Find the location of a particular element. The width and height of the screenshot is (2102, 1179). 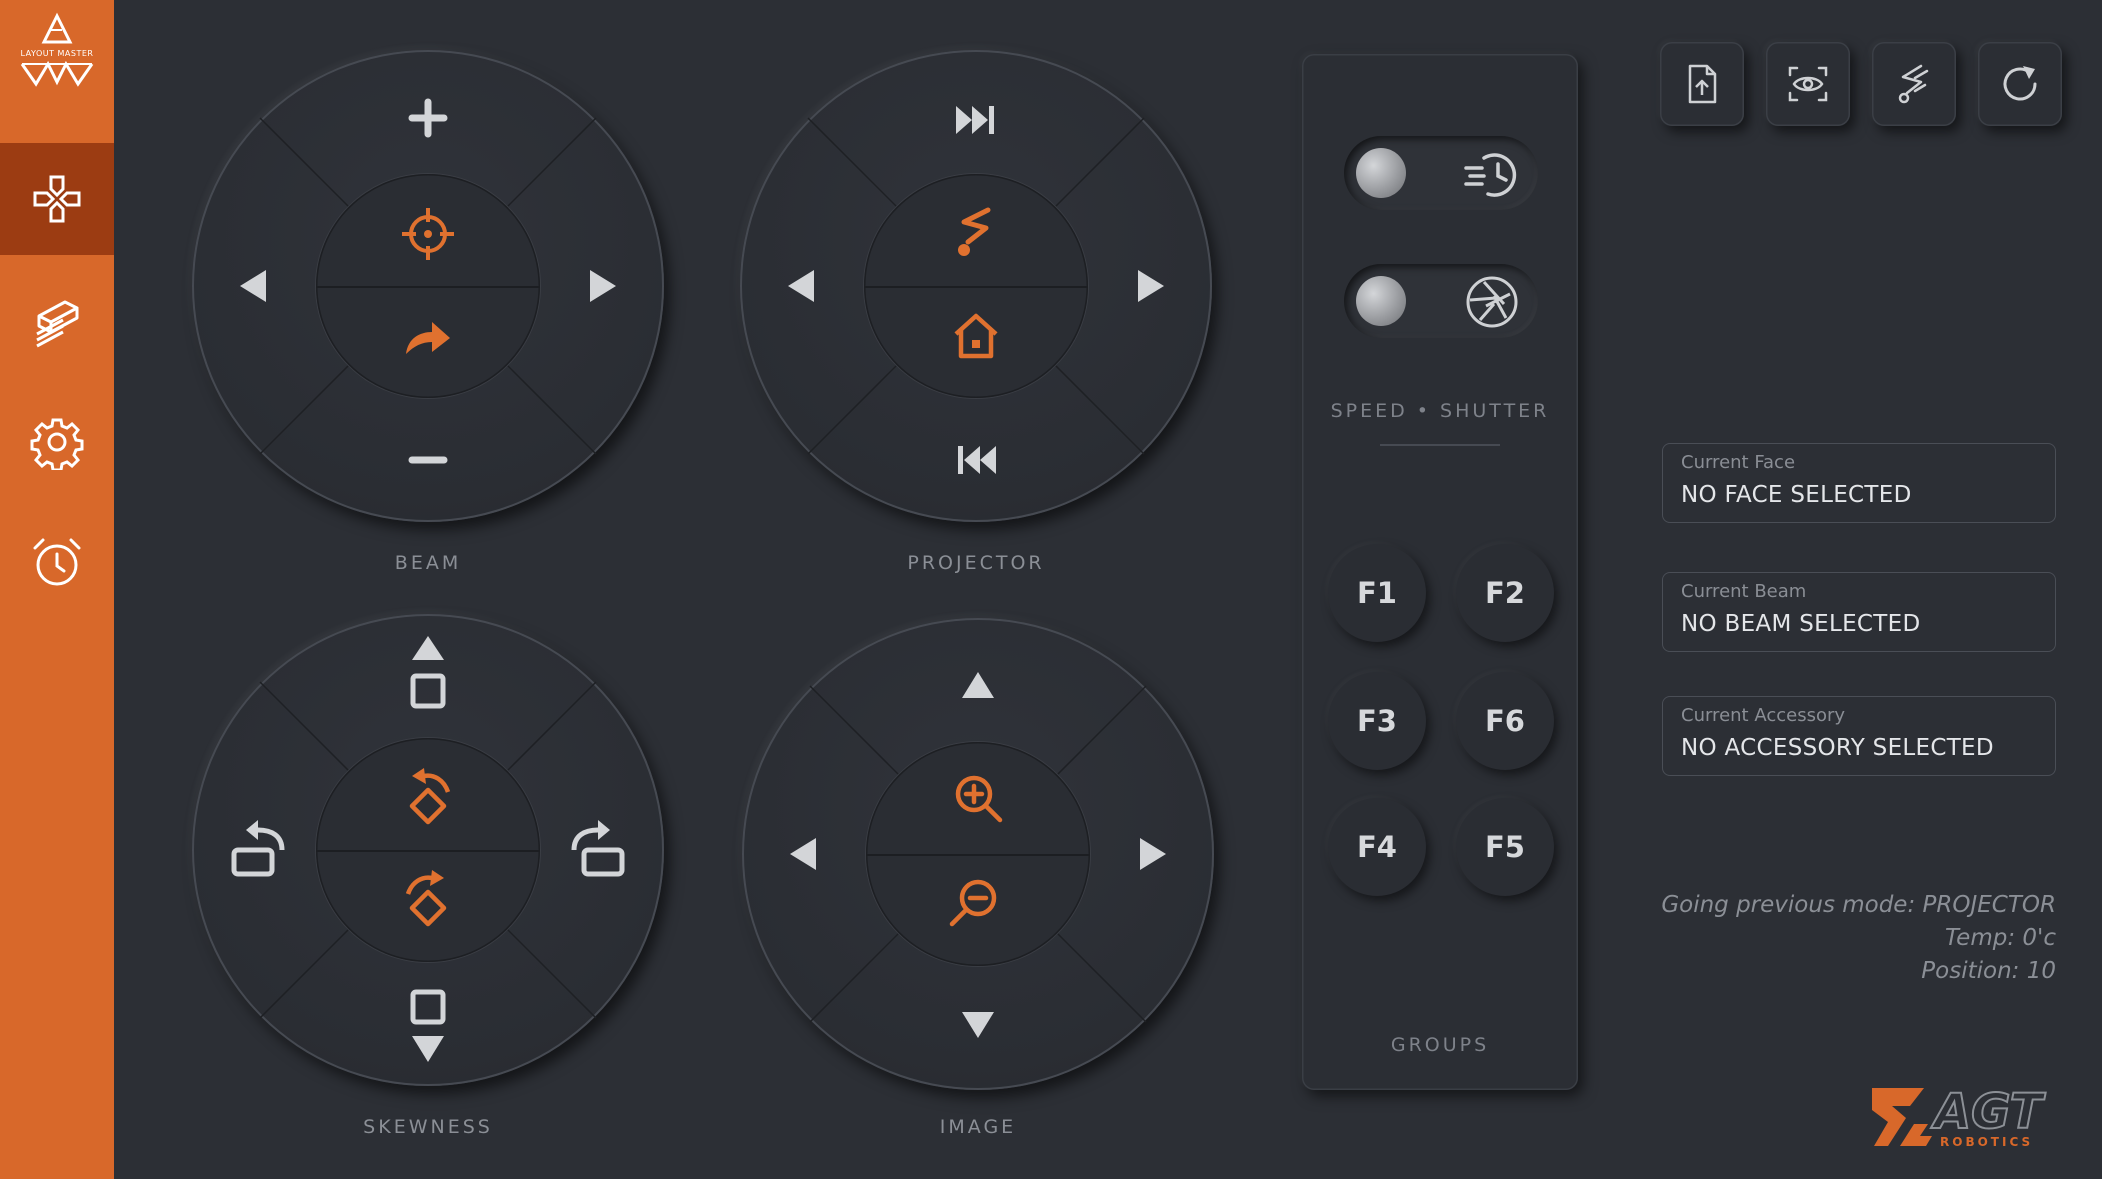

minus-icon is located at coordinates (428, 460).